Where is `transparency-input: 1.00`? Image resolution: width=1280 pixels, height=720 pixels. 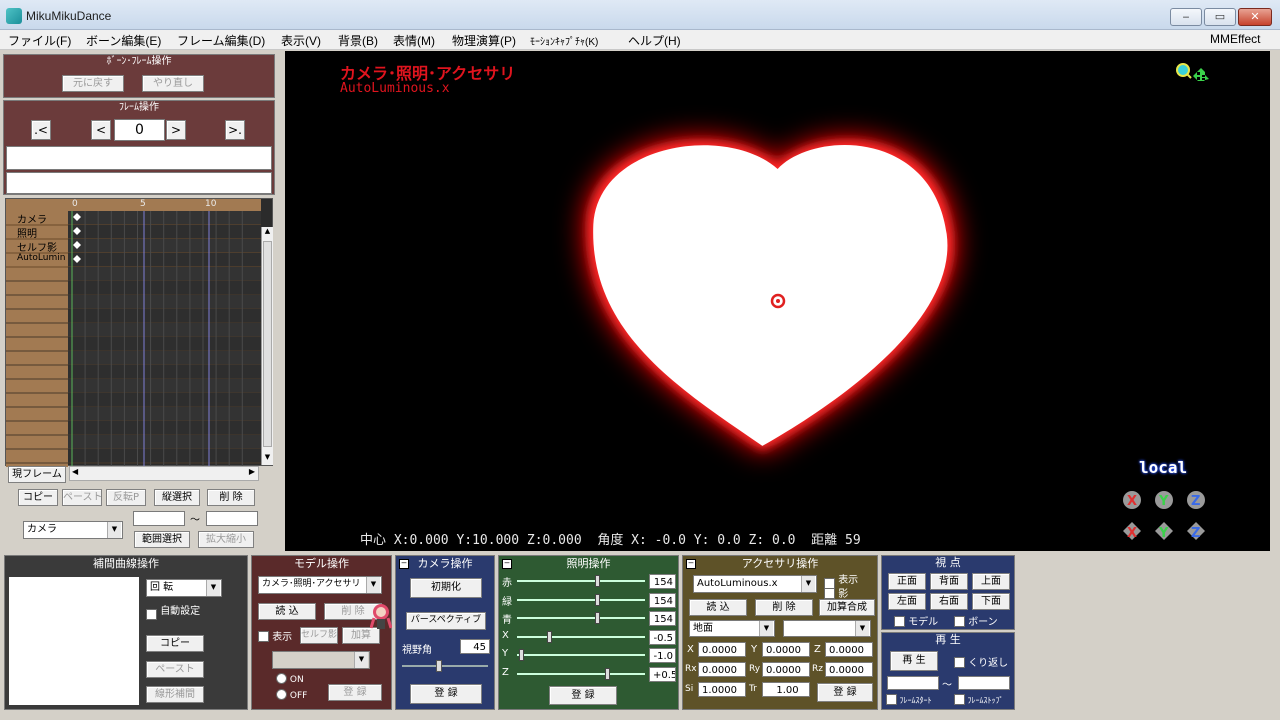 transparency-input: 1.00 is located at coordinates (786, 689).